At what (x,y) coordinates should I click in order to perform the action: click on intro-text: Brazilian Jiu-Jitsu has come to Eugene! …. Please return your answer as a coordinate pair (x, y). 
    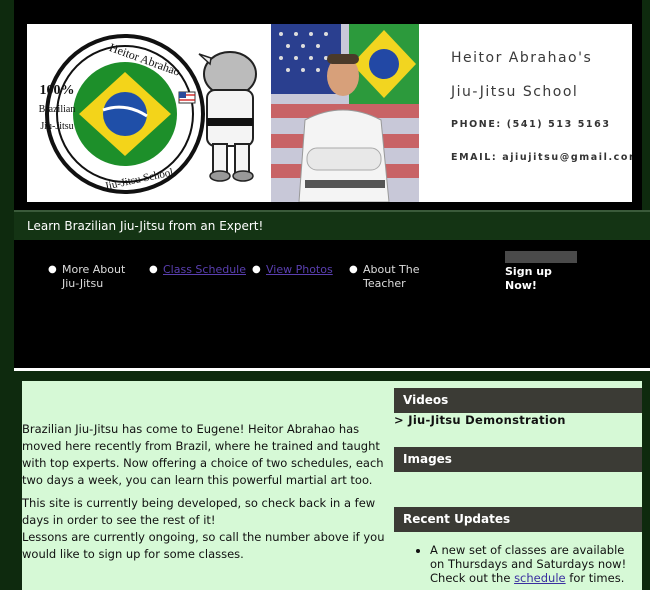
    Looking at the image, I should click on (207, 495).